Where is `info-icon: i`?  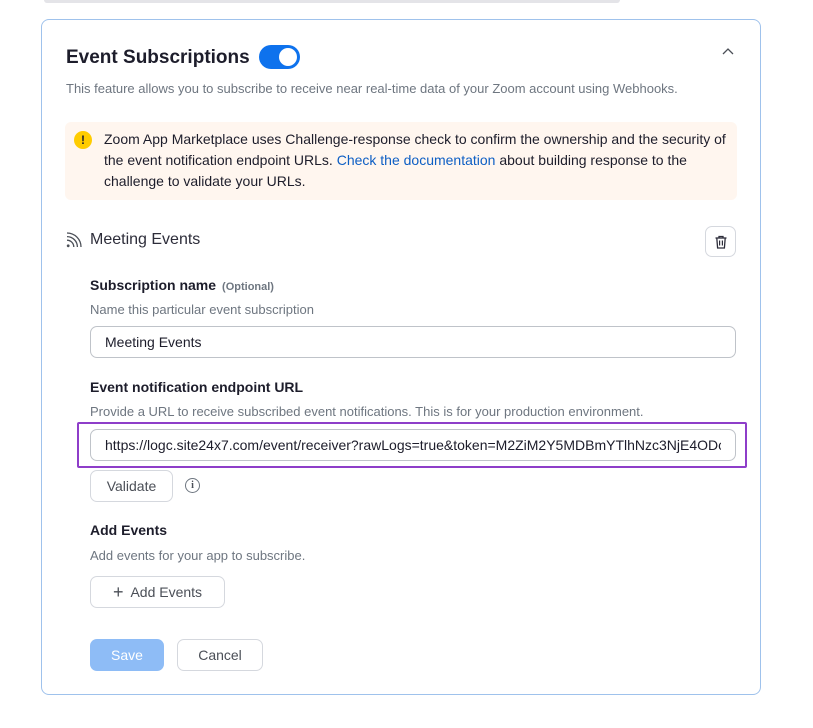
info-icon: i is located at coordinates (192, 485).